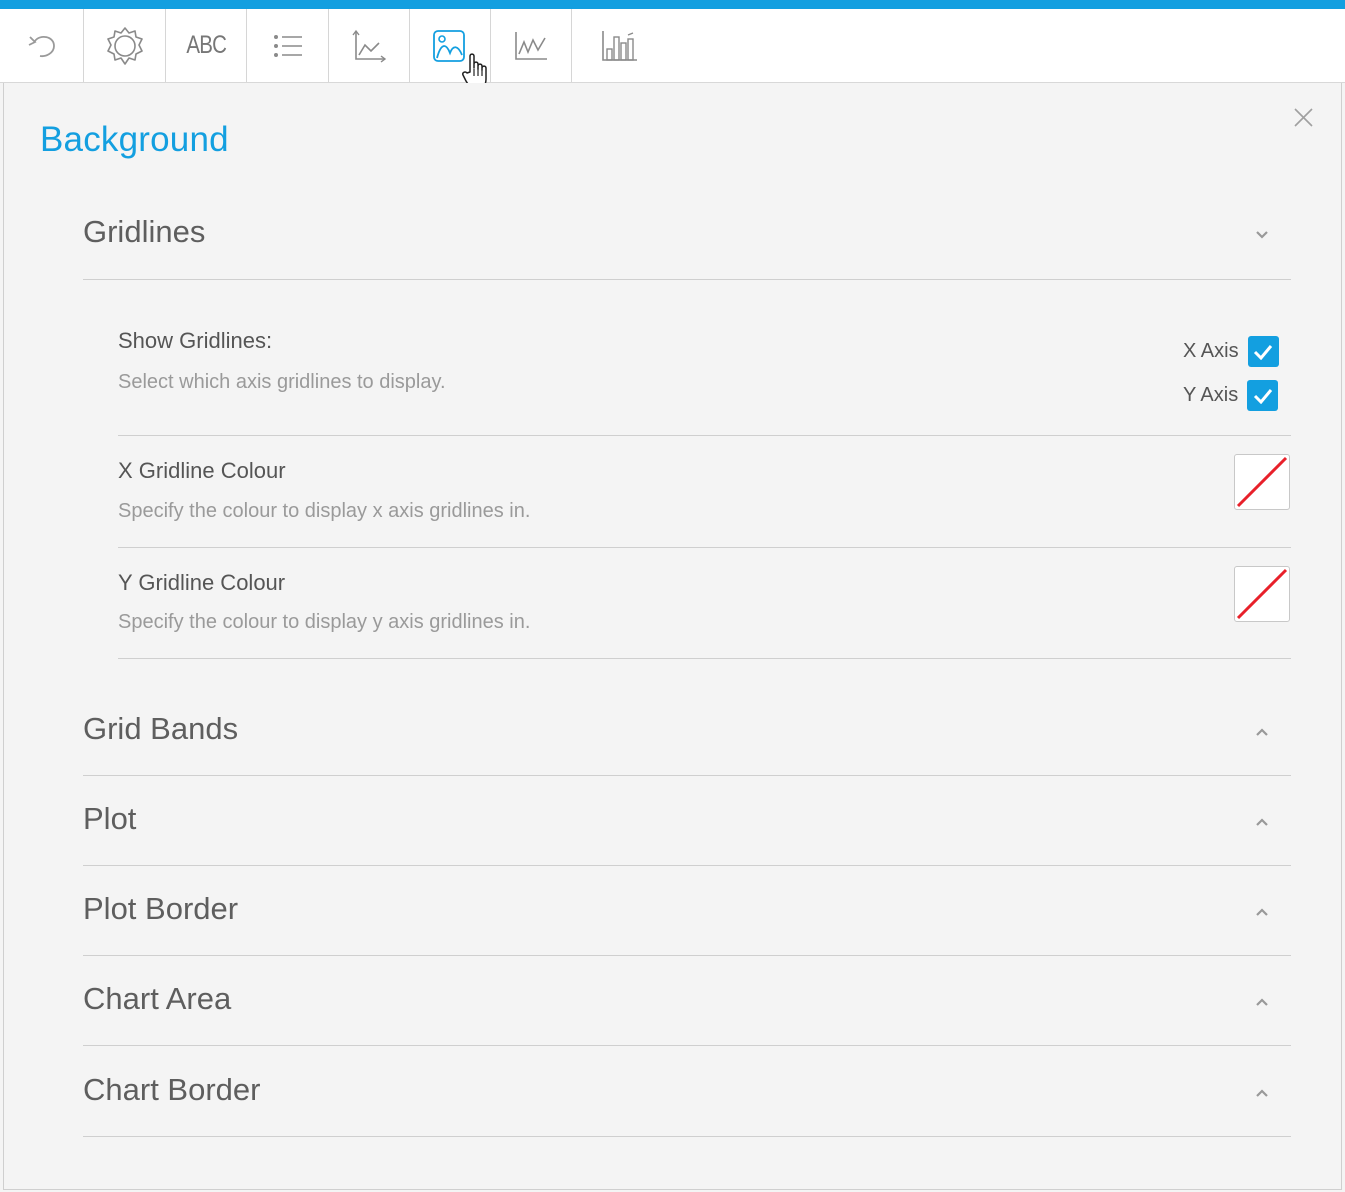 The height and width of the screenshot is (1192, 1345). Describe the element at coordinates (161, 908) in the screenshot. I see `section-title: Plot Border` at that location.